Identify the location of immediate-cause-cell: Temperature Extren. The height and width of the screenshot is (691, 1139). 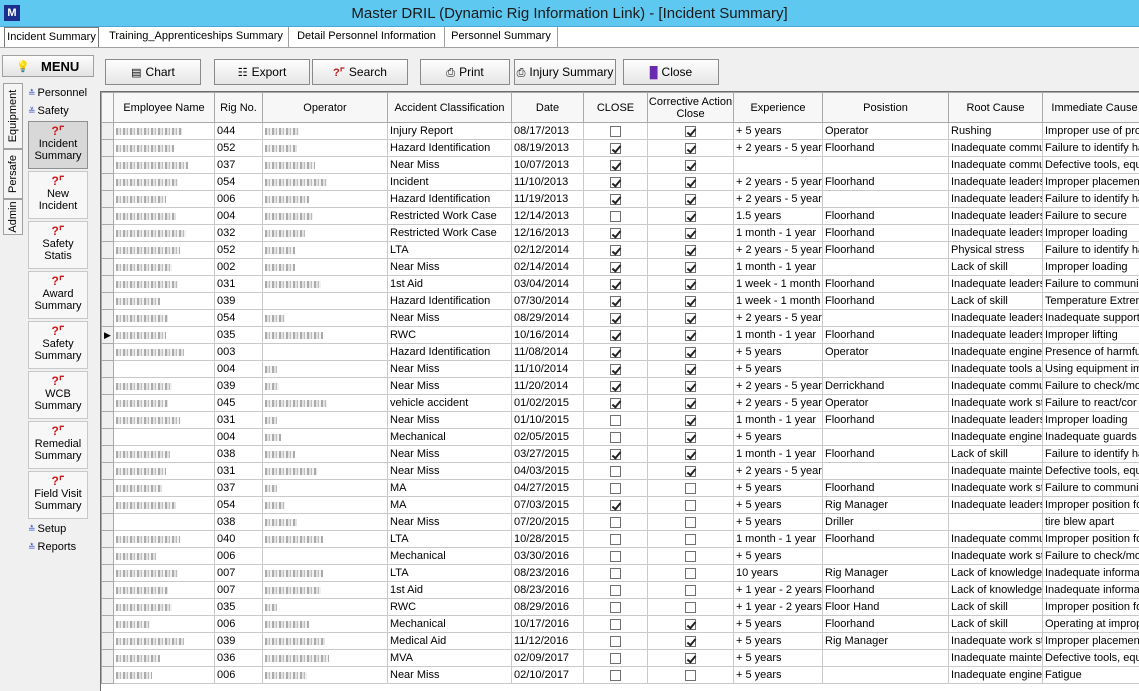
(1090, 301).